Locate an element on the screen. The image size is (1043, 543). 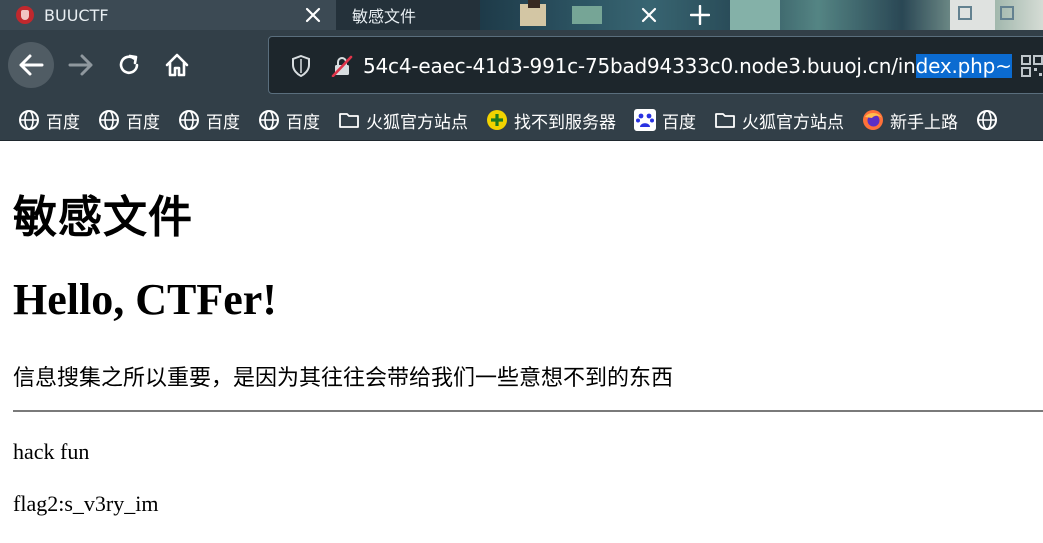
back-button is located at coordinates (31, 65).